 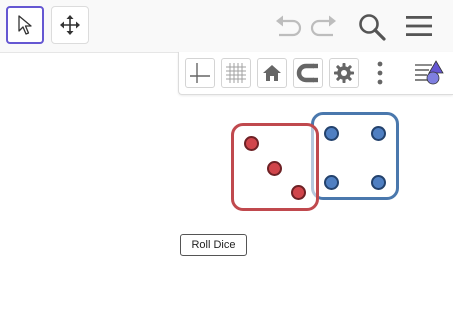 I want to click on magnet-icon, so click(x=307, y=73).